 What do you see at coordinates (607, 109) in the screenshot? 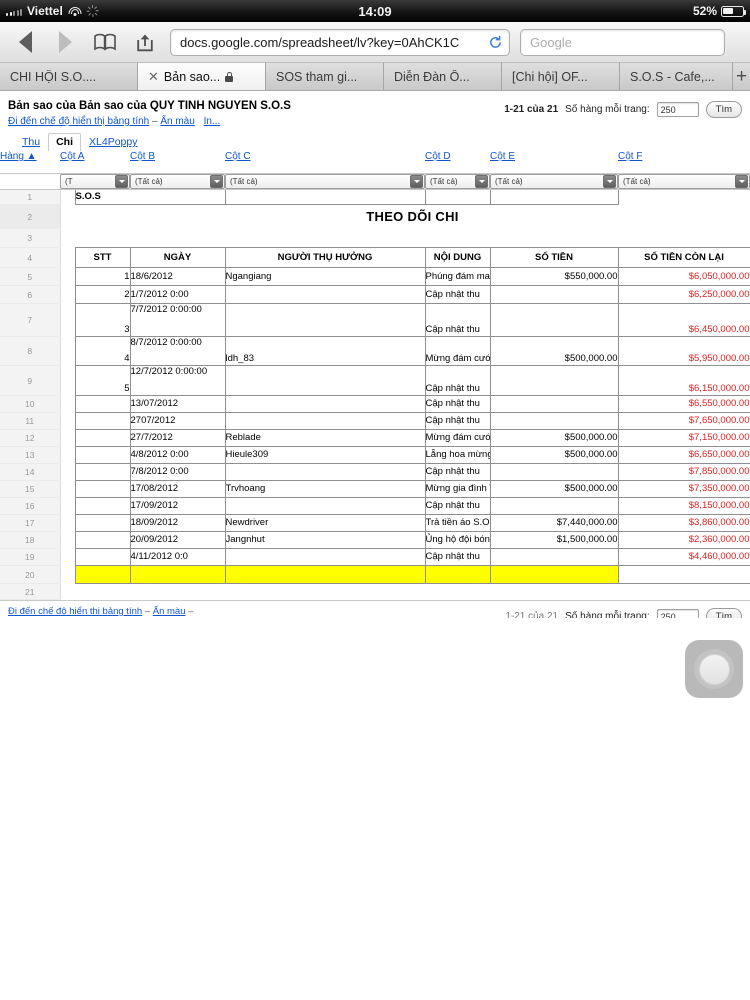
I see `rows-per-page-label: Số hàng mỗi trang:` at bounding box center [607, 109].